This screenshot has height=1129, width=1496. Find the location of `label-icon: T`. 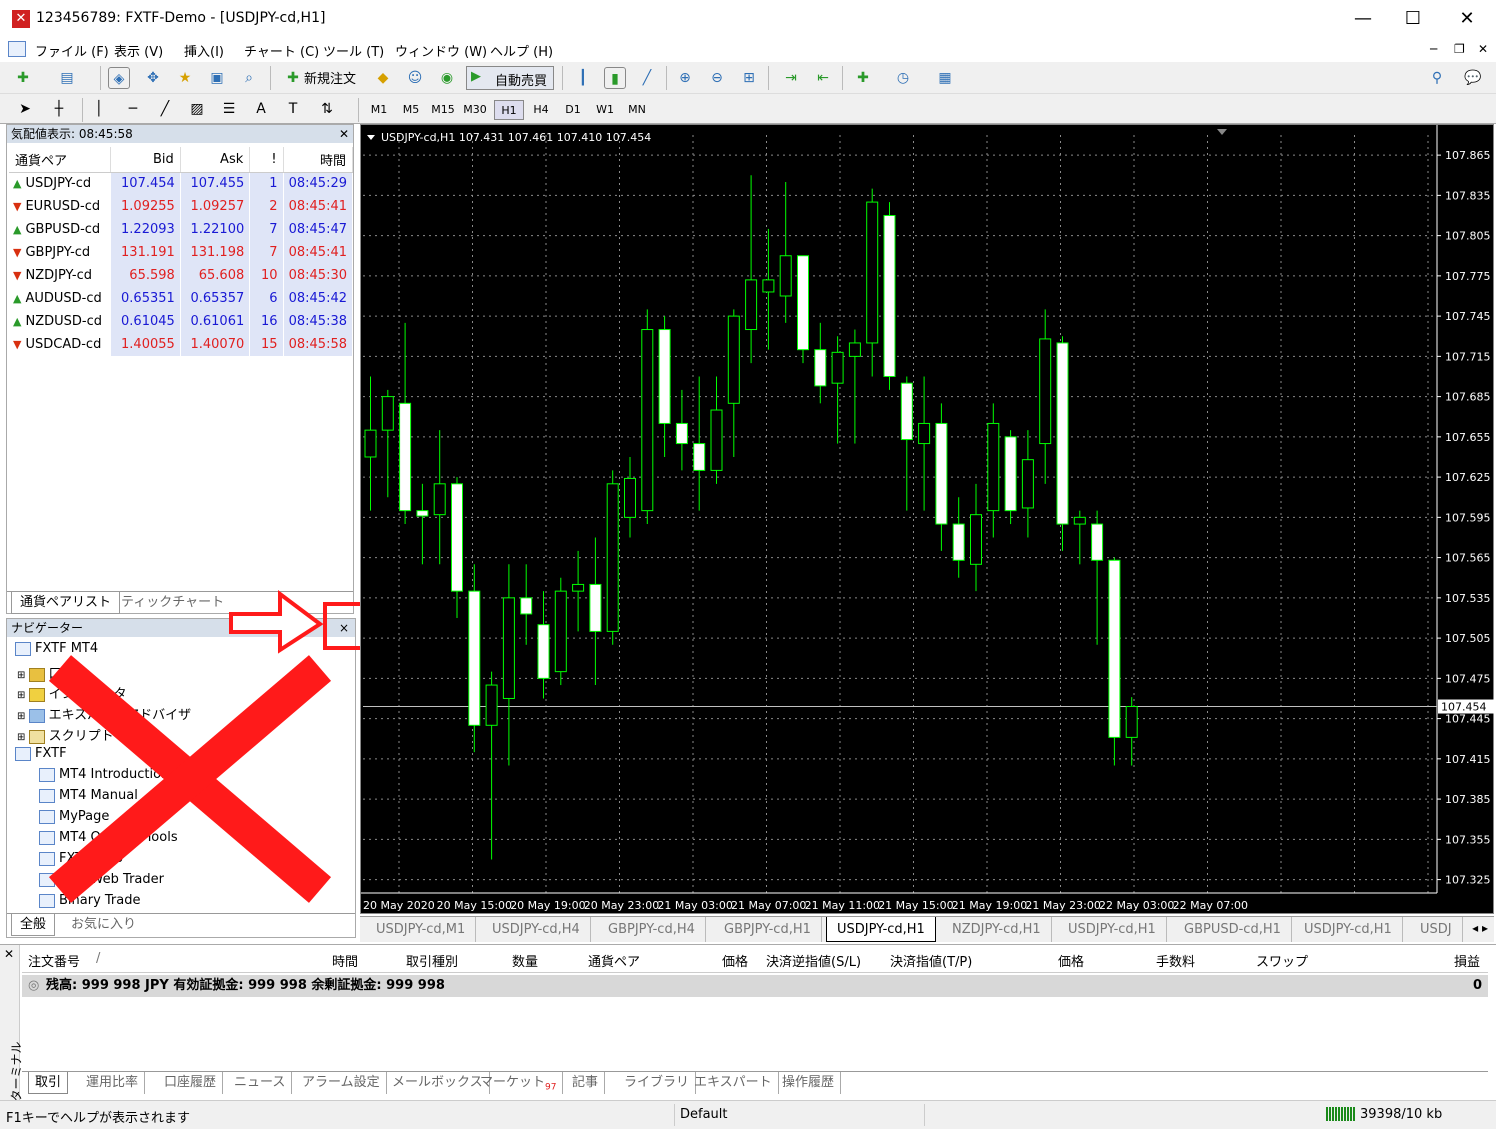

label-icon: T is located at coordinates (293, 109).